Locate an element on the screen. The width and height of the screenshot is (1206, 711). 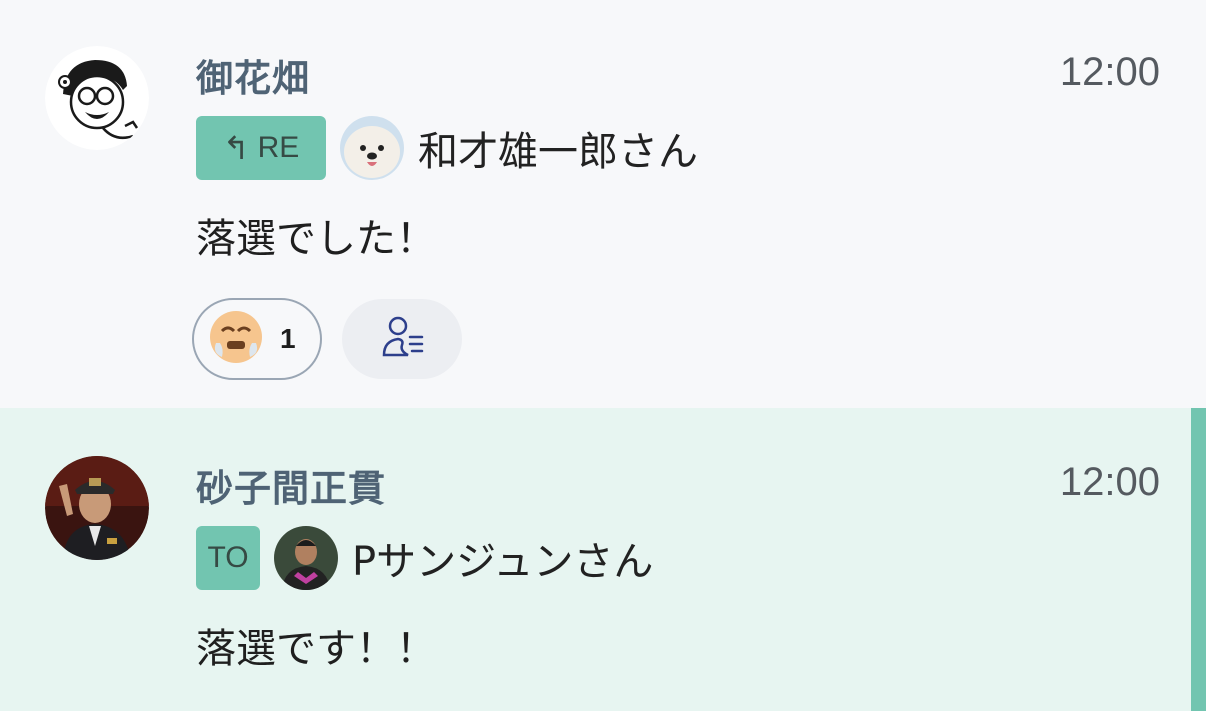
reply-target-avatar is located at coordinates (372, 148).